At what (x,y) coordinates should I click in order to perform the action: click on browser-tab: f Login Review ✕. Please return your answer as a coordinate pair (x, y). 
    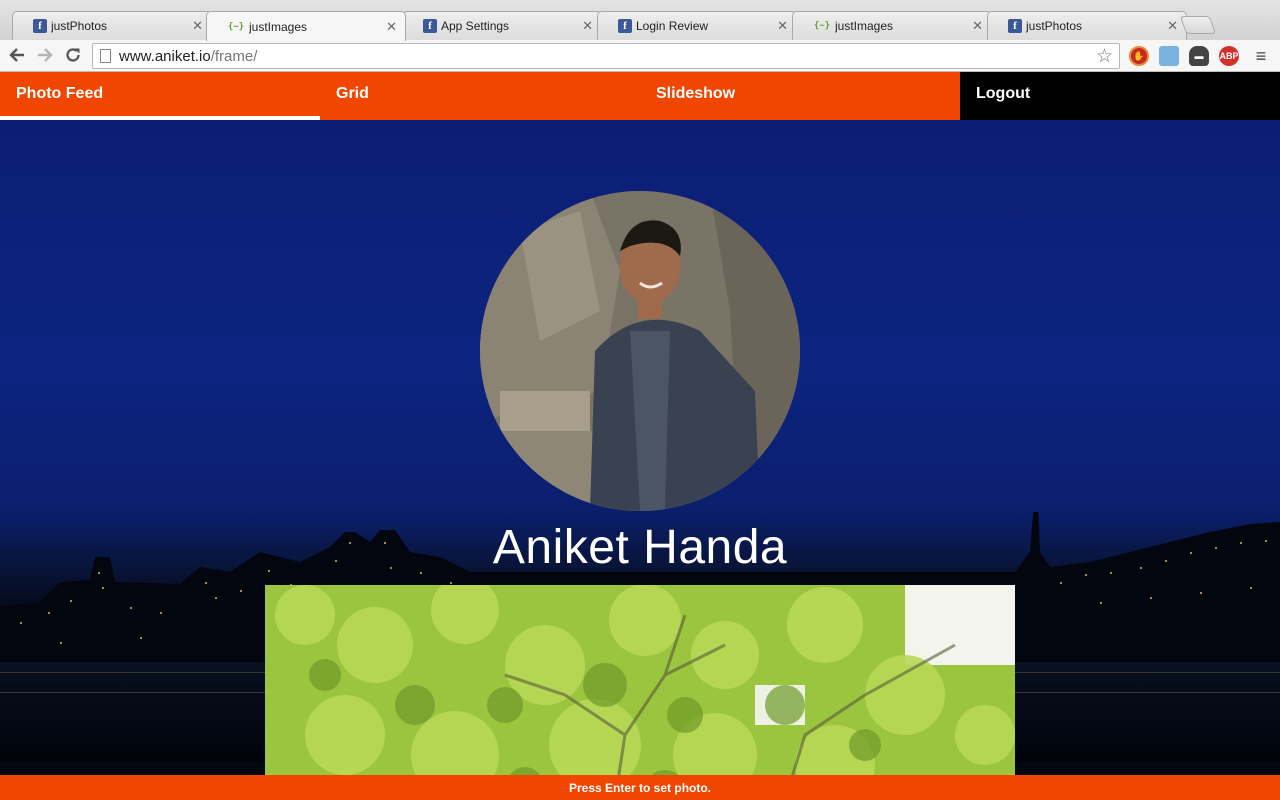
    Looking at the image, I should click on (697, 25).